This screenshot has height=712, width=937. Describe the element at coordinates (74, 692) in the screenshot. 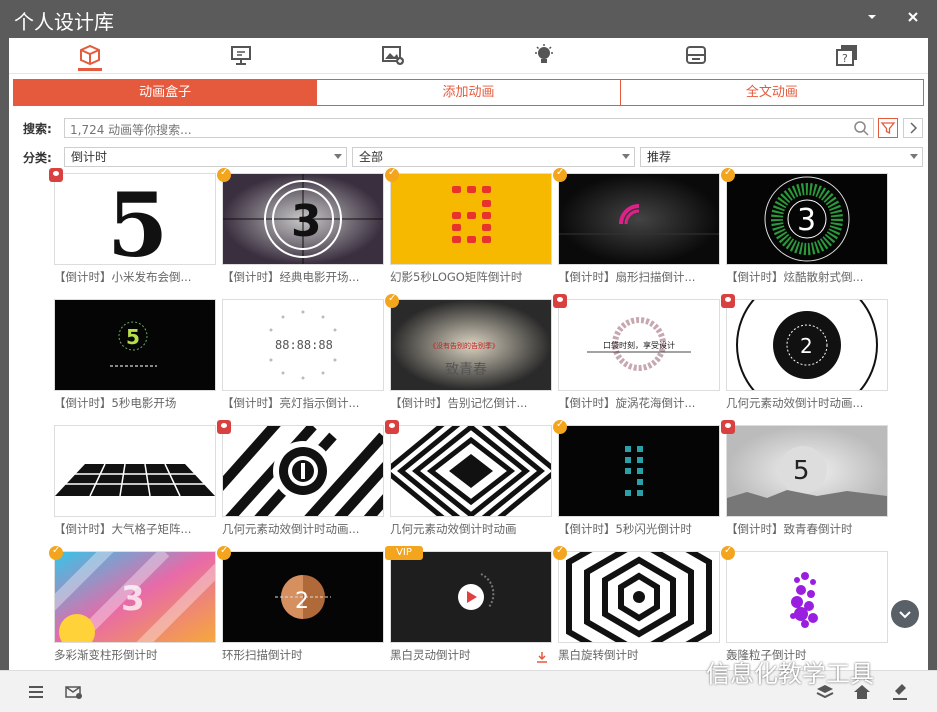

I see `mail-icon` at that location.